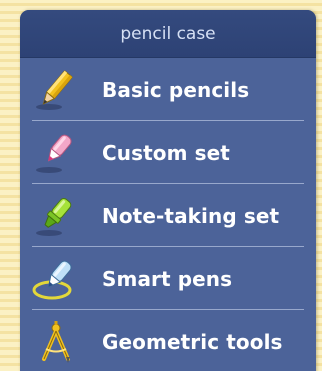  What do you see at coordinates (55, 279) in the screenshot?
I see `smart-pen-icon` at bounding box center [55, 279].